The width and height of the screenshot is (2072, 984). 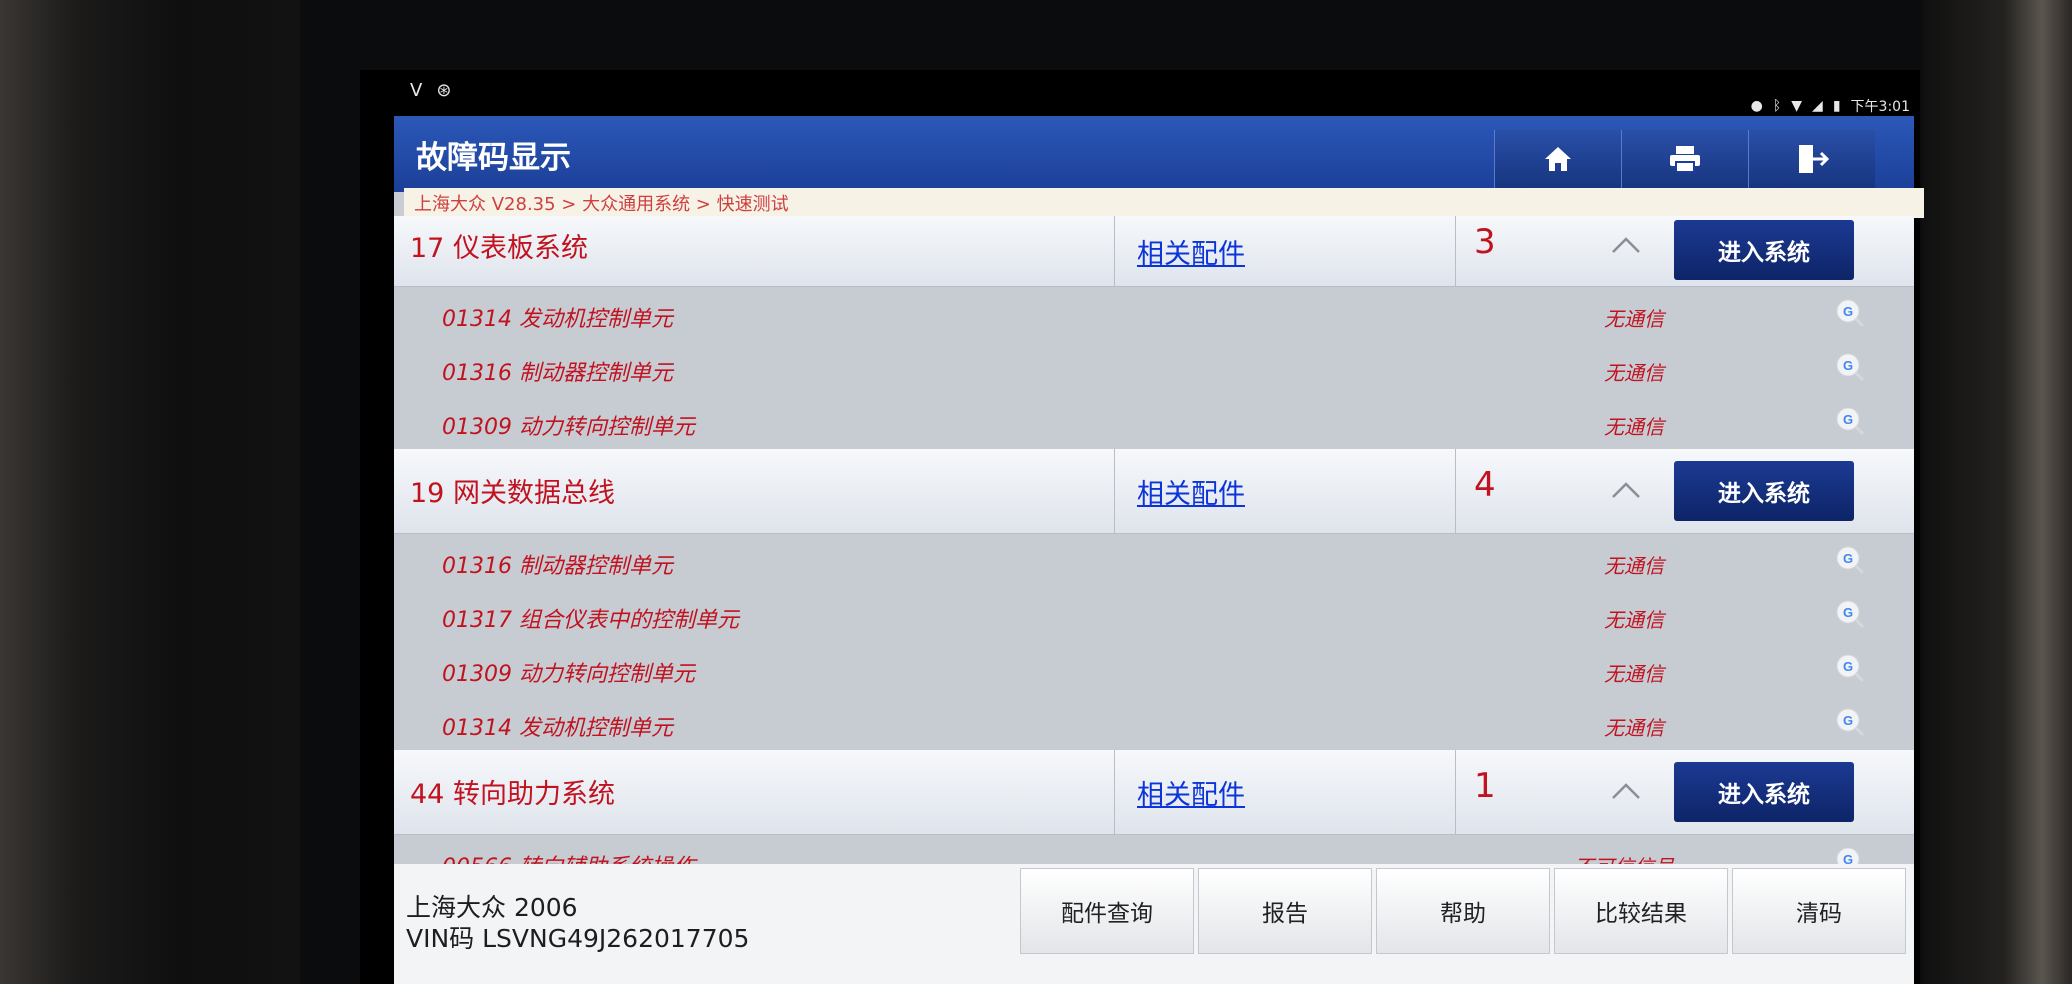 I want to click on help-button: 帮助, so click(x=1463, y=911).